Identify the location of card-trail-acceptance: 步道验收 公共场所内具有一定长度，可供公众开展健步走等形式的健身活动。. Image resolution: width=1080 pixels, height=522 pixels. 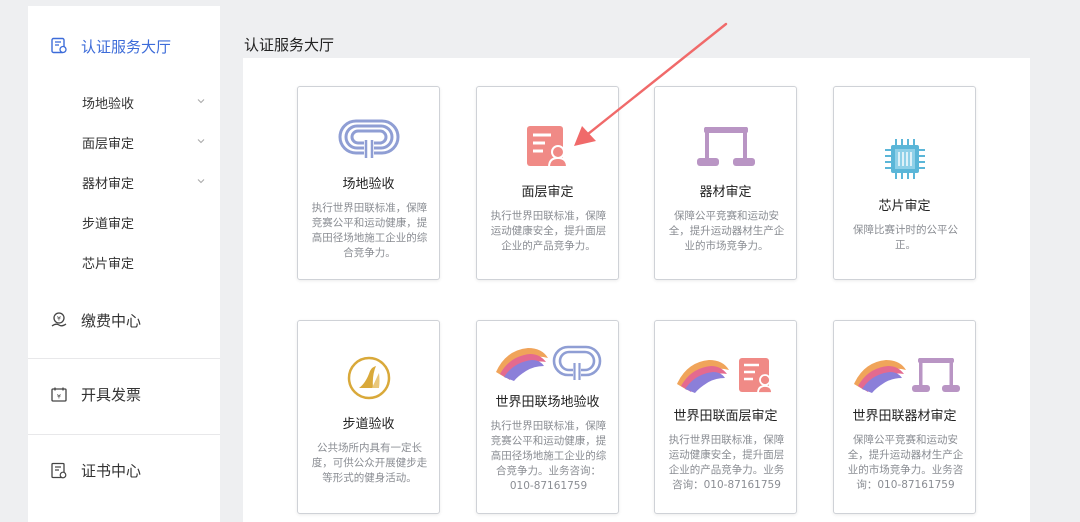
(368, 417).